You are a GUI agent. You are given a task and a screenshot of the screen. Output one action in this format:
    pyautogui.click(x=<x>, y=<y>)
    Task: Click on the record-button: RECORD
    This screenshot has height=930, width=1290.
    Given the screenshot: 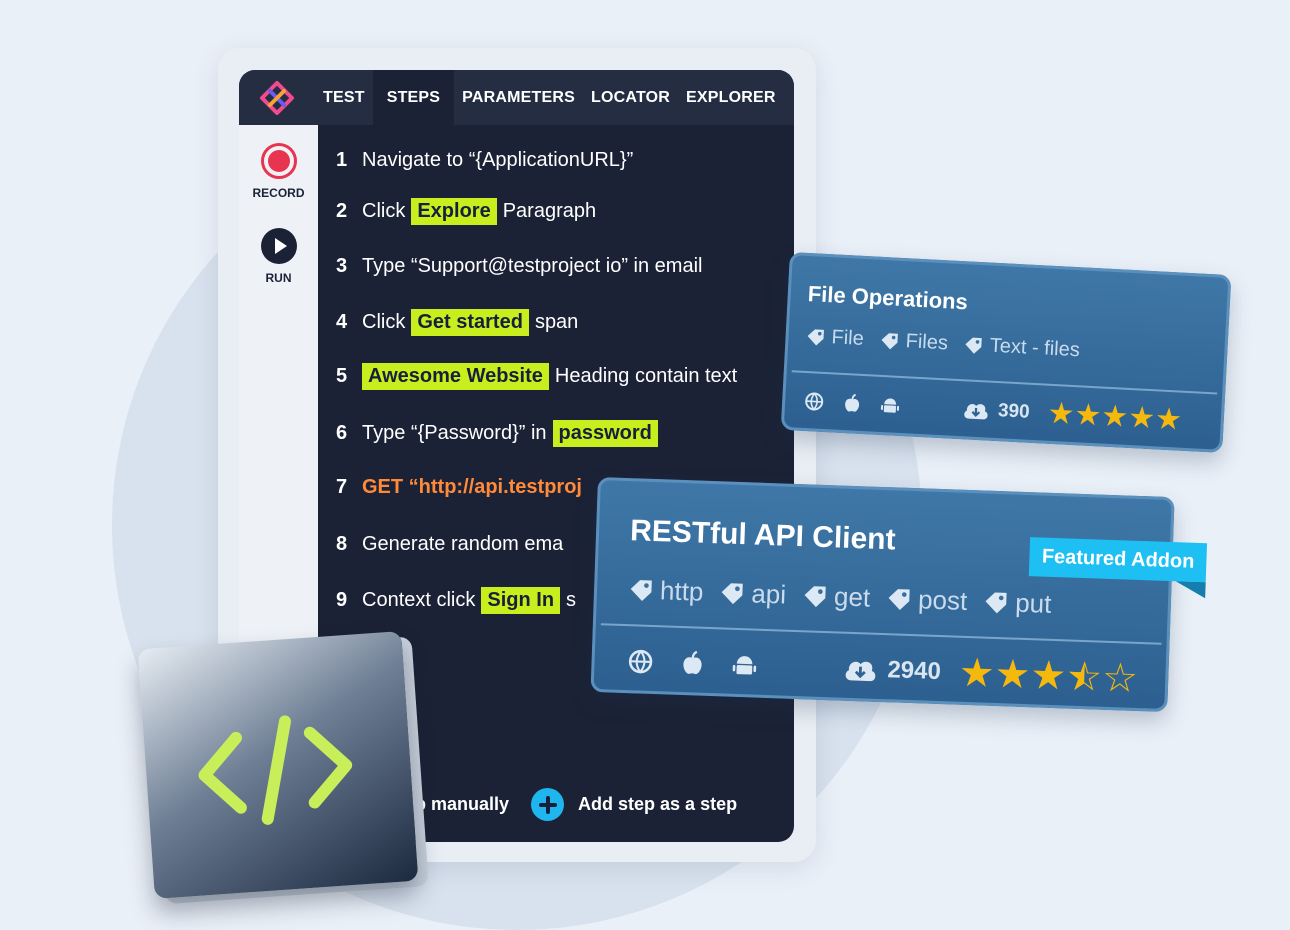 What is the action you would take?
    pyautogui.click(x=278, y=171)
    